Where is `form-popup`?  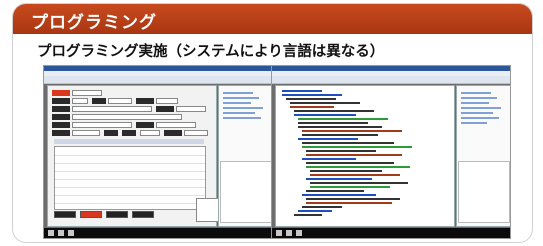 form-popup is located at coordinates (208, 210).